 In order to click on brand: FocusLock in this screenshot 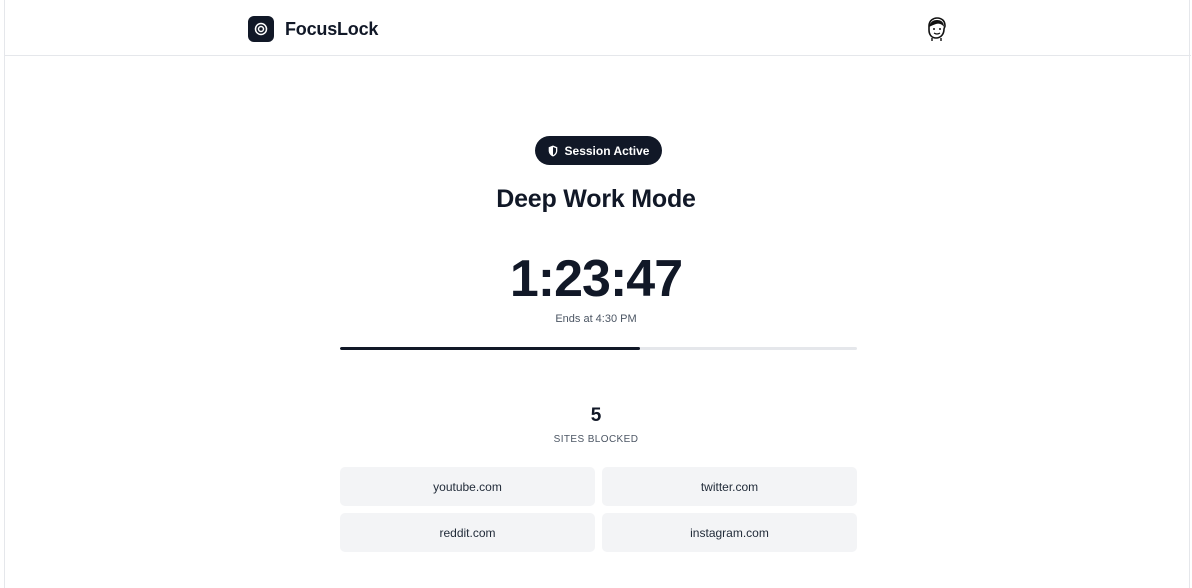, I will do `click(313, 29)`.